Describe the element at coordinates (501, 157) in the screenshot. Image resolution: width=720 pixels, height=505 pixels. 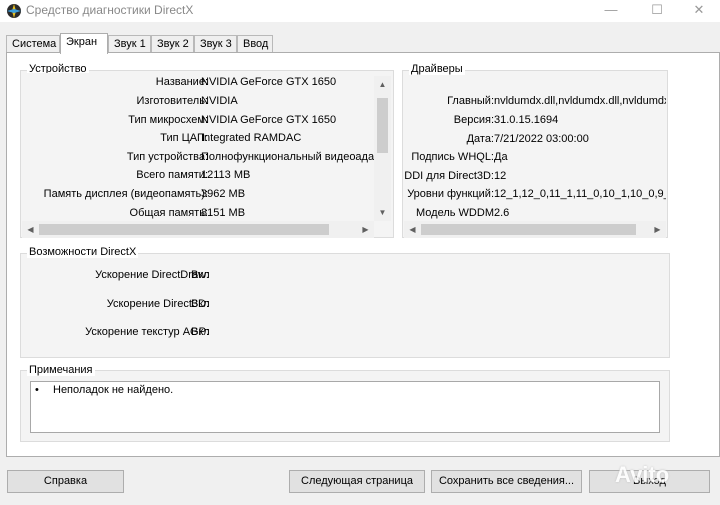
I see `whql-value: Да` at that location.